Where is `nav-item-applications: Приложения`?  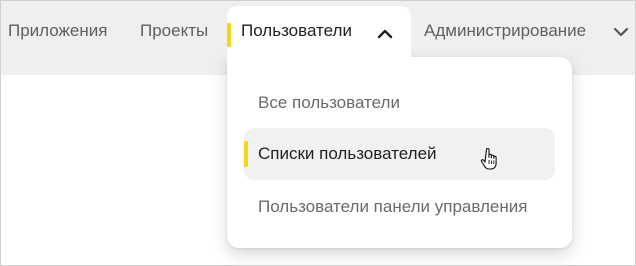
nav-item-applications: Приложения is located at coordinates (57, 31).